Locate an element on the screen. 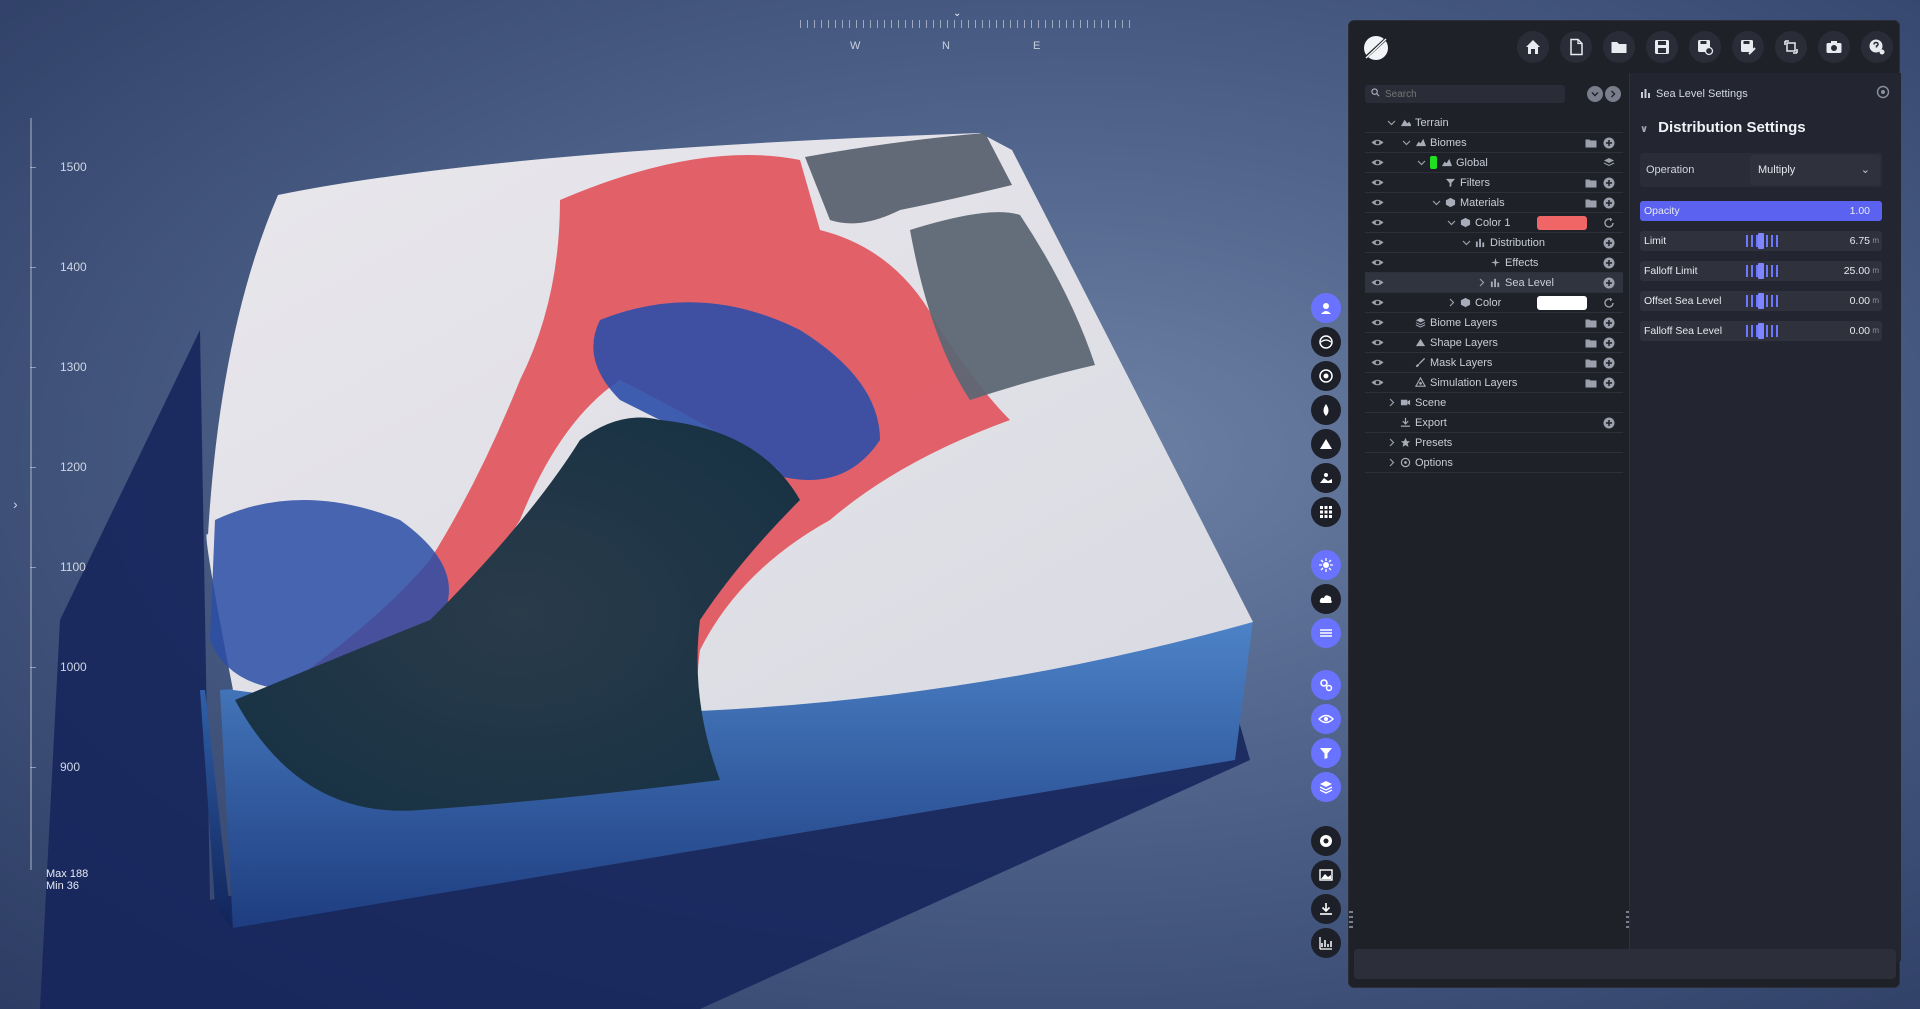  operation-select: Multiply ⌄ is located at coordinates (1815, 170).